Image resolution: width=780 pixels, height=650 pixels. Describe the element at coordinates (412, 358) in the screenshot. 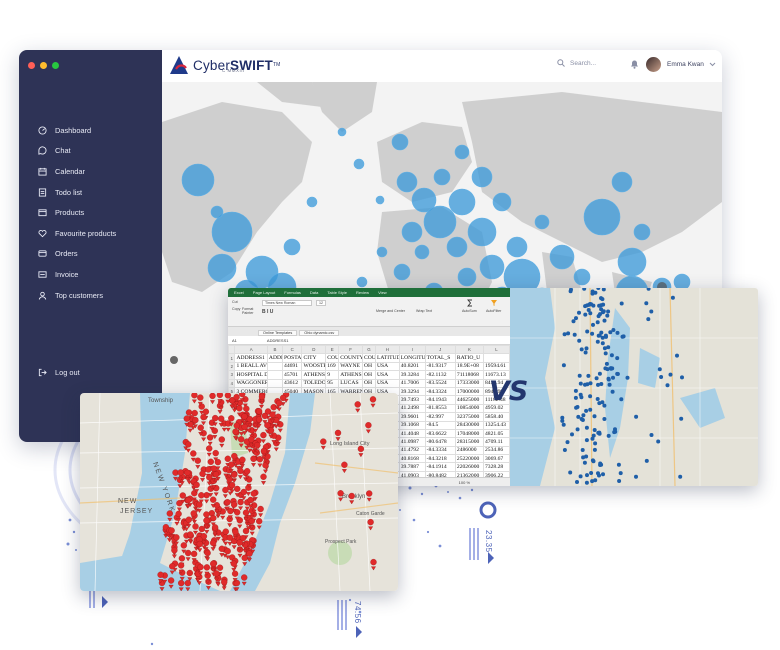

I see `table-cell: LONGITUDE` at that location.